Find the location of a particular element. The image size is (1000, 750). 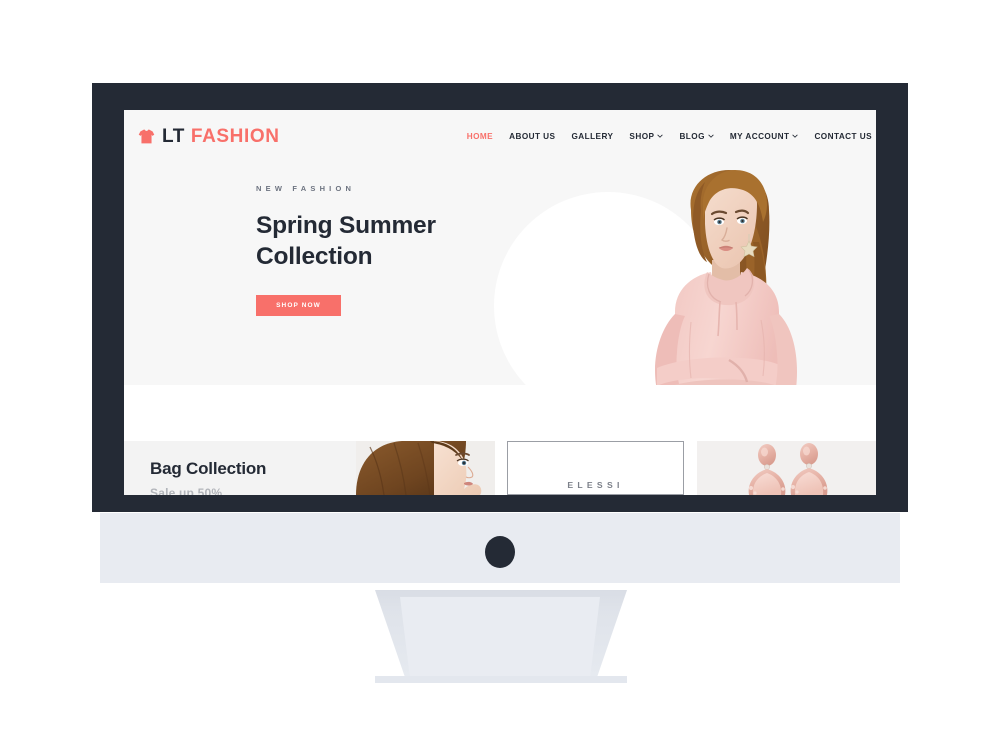

nav-item-my-account: MY ACCOUNT is located at coordinates (764, 136).